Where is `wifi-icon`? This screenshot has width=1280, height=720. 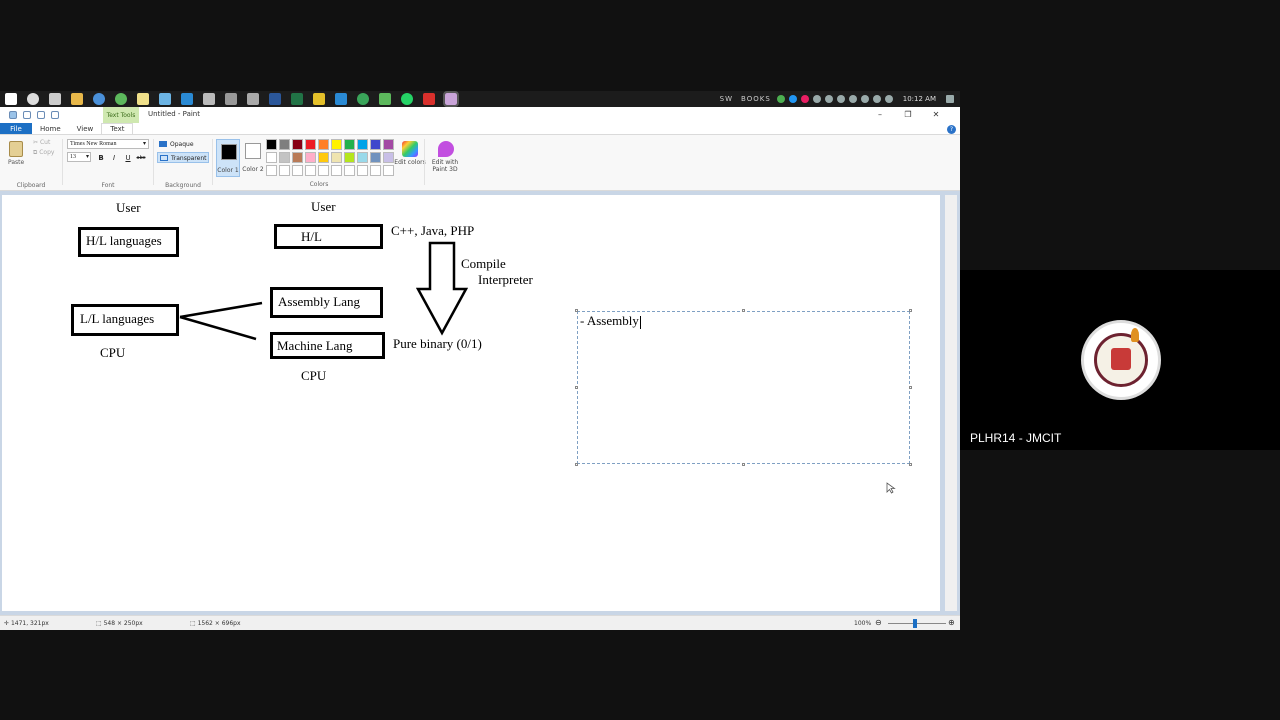 wifi-icon is located at coordinates (876, 99).